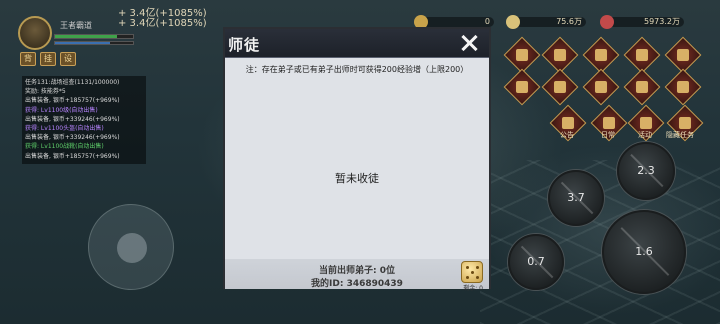  I want to click on quest-line: 获得: Lv1100战靴(自动出售), so click(64, 147).